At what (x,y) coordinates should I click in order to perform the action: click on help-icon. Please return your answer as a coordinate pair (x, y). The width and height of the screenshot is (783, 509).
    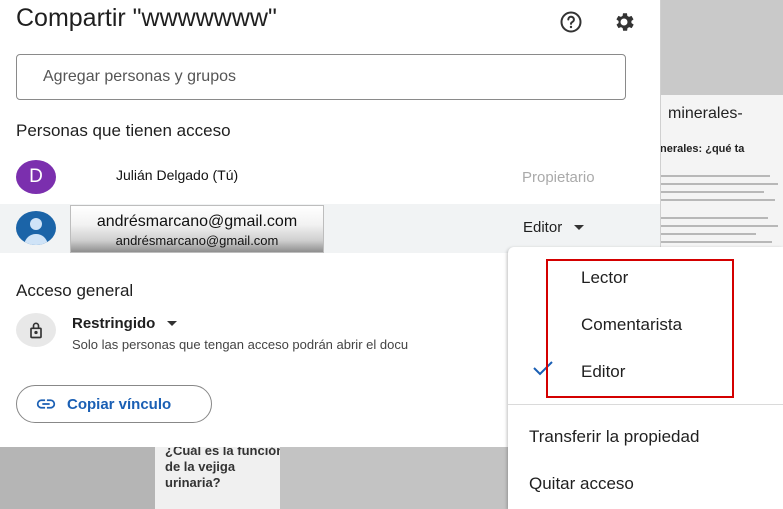
    Looking at the image, I should click on (571, 22).